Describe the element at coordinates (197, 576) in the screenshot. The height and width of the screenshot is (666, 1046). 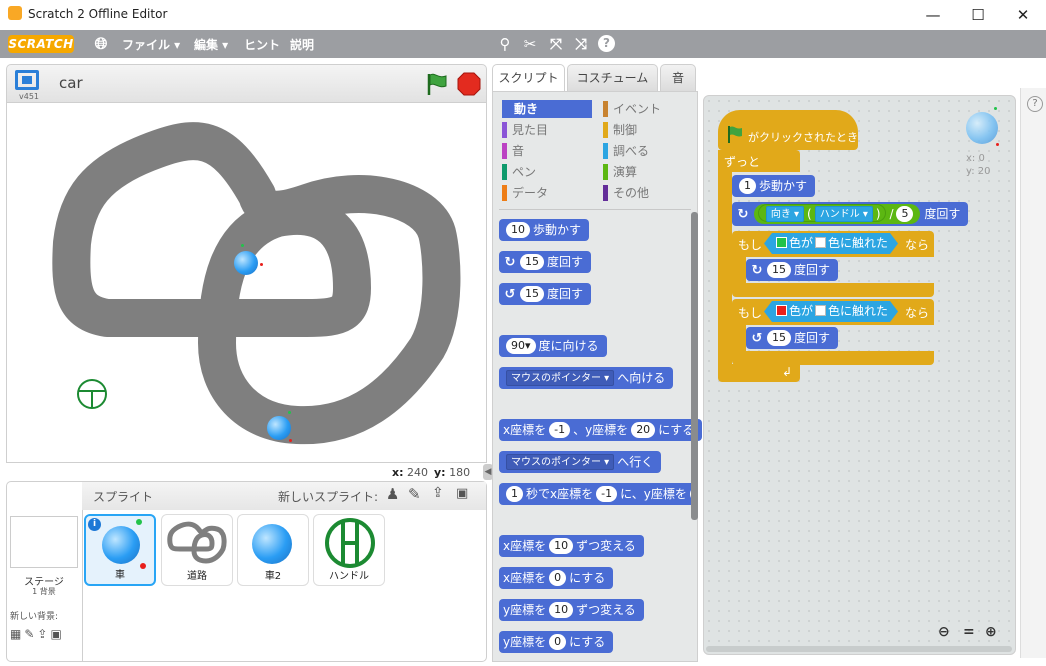
I see `sprite-label-road: 道路` at that location.